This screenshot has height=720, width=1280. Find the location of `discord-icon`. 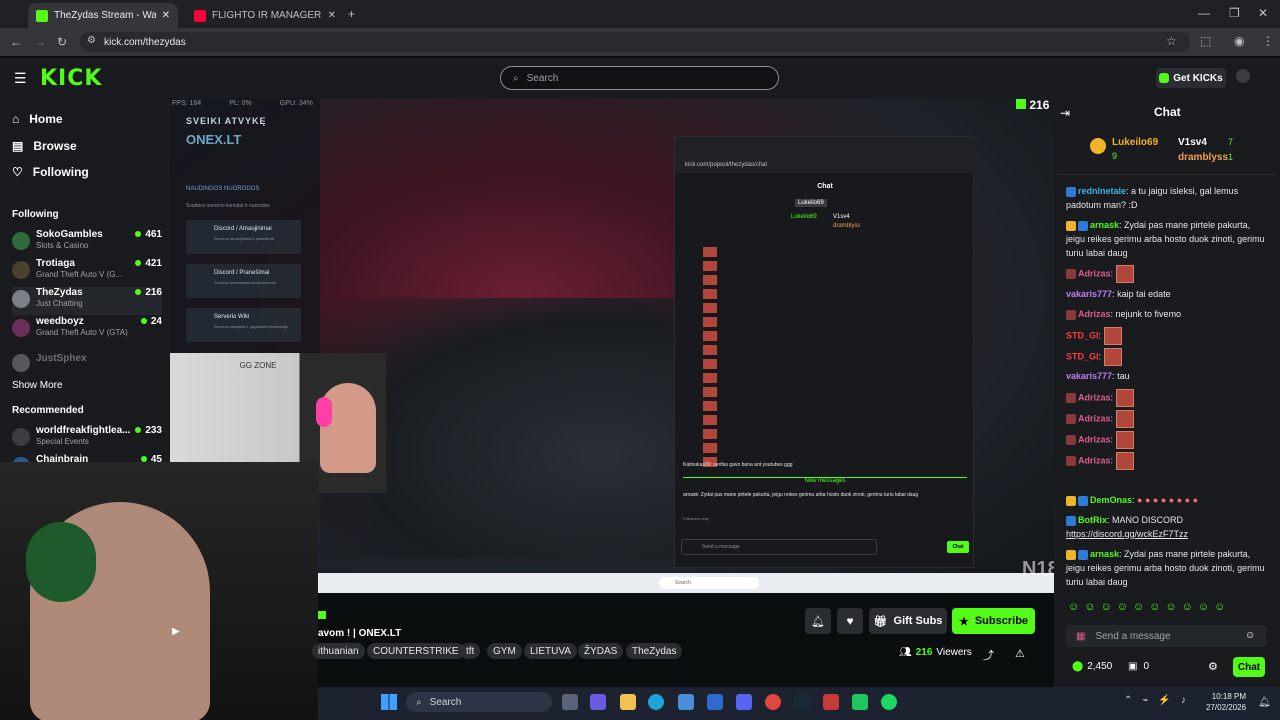

discord-icon is located at coordinates (744, 702).